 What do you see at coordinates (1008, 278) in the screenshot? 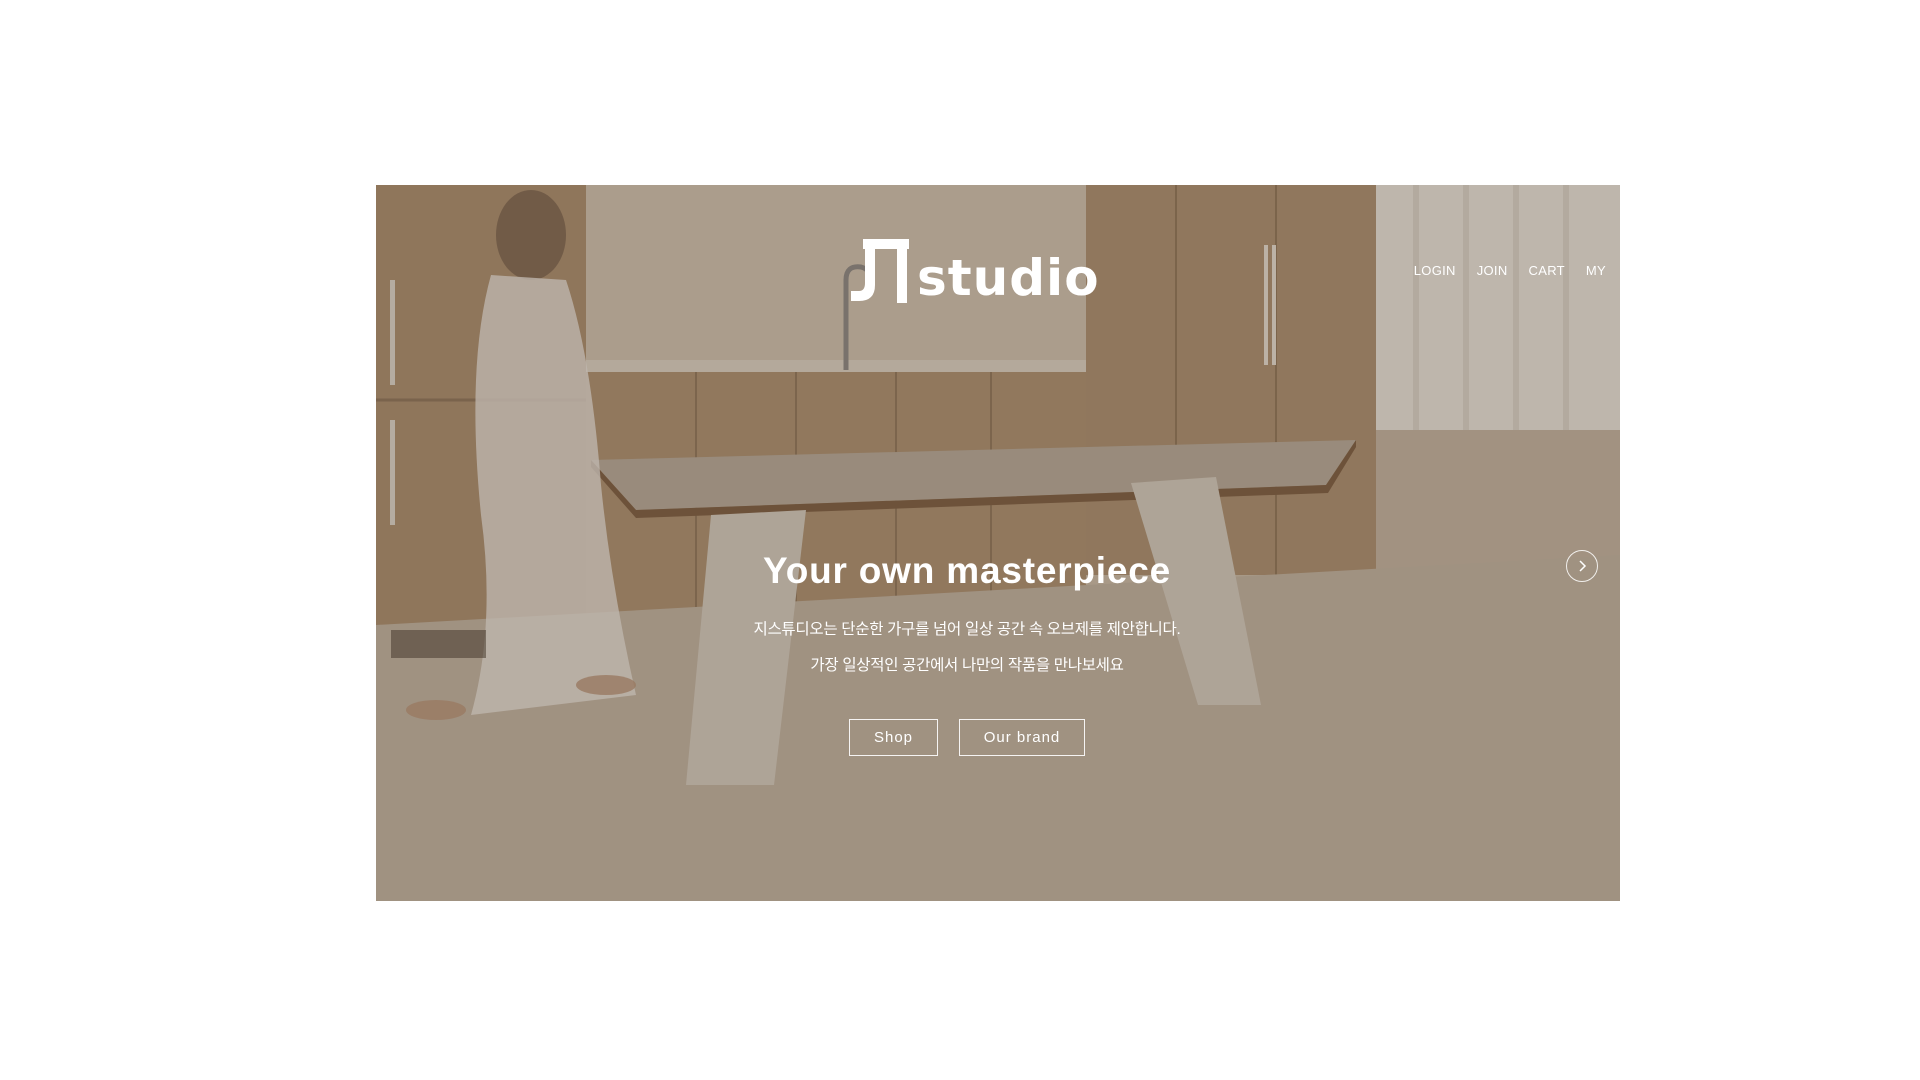
I see `logo-text: studio` at bounding box center [1008, 278].